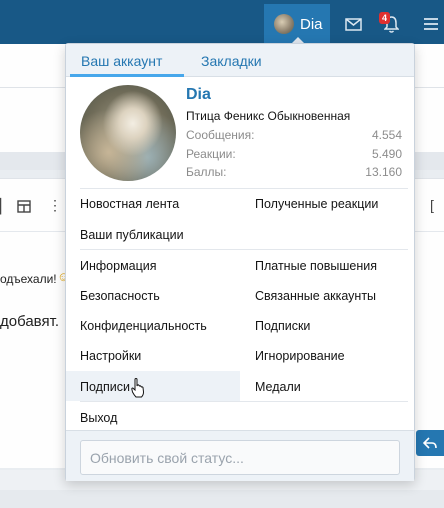 Image resolution: width=444 pixels, height=508 pixels. What do you see at coordinates (120, 296) in the screenshot?
I see `menu-item-security: Безопасность` at bounding box center [120, 296].